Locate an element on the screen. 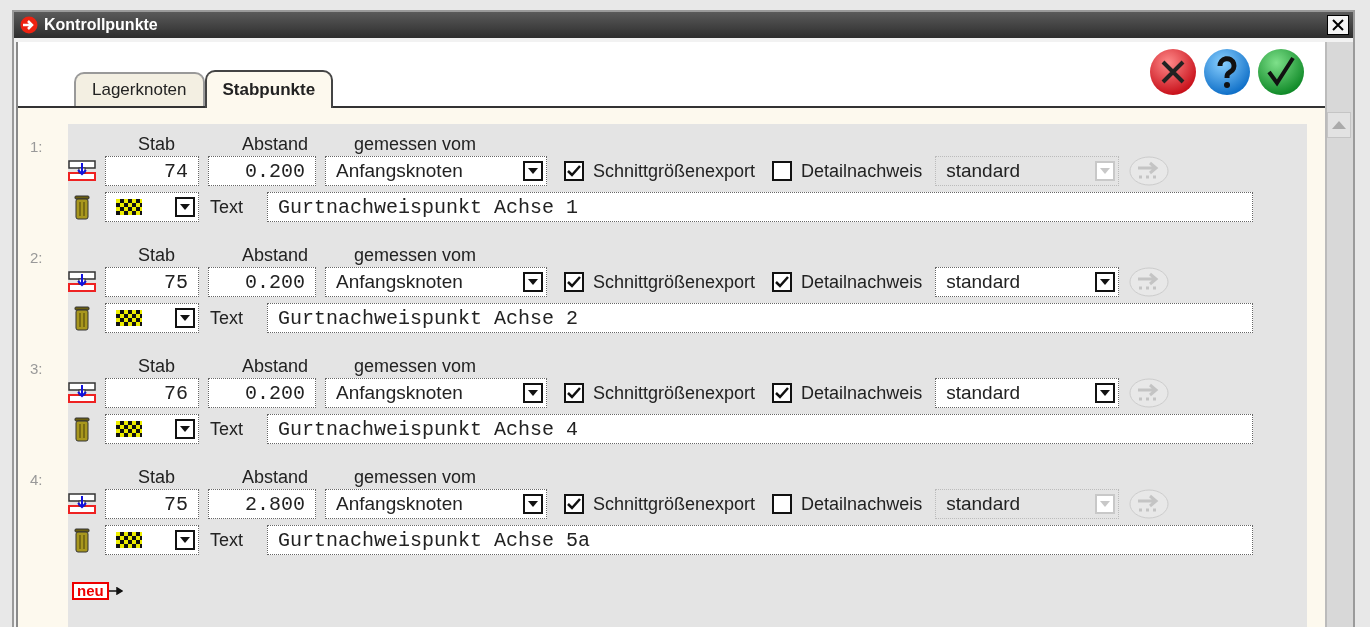 This screenshot has height=627, width=1370. text-input: Gurtnachweispunkt Achse 1 is located at coordinates (760, 207).